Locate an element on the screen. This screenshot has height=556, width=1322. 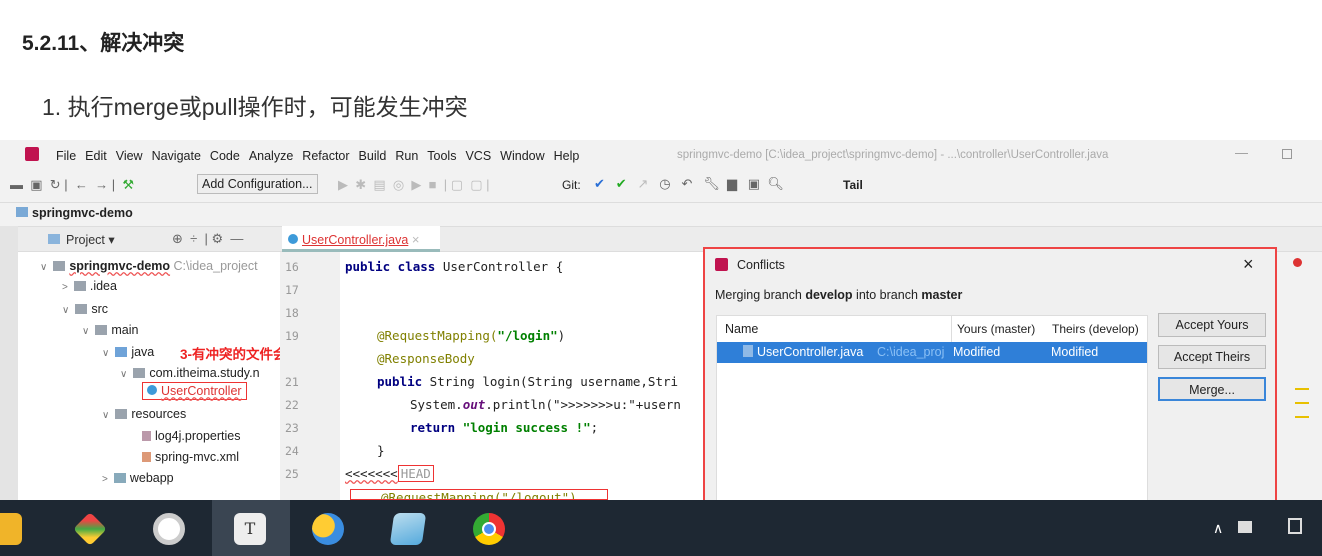
menu-help: Help is located at coordinates (567, 156).